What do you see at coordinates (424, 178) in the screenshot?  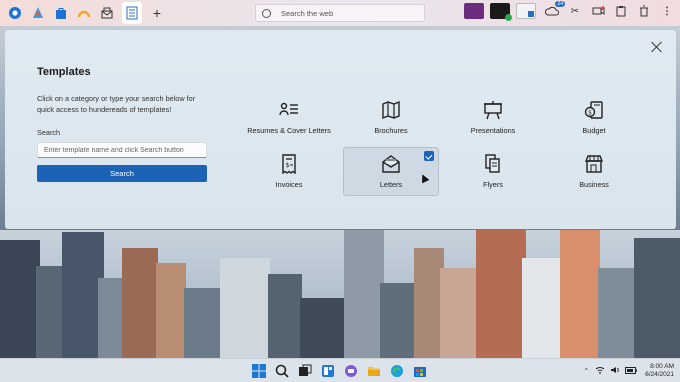 I see `mouse-cursor-icon` at bounding box center [424, 178].